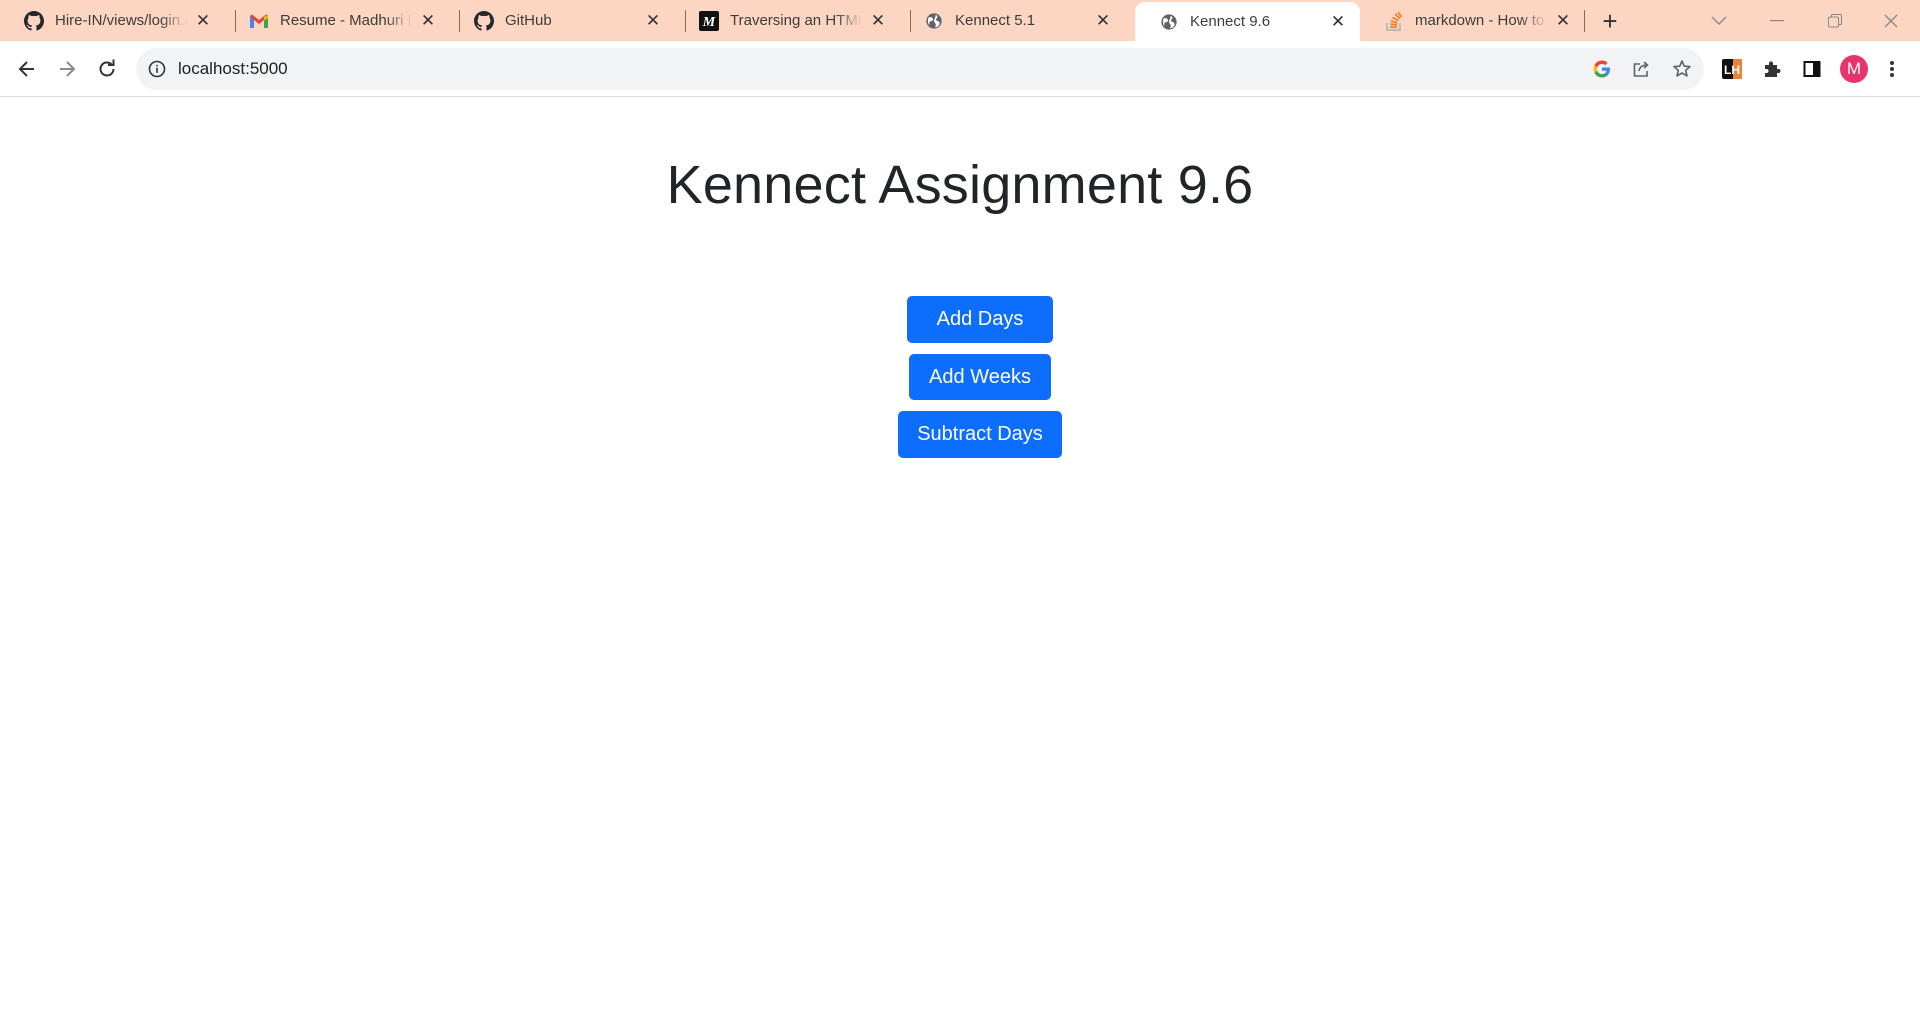 The height and width of the screenshot is (1016, 1920). What do you see at coordinates (1682, 69) in the screenshot?
I see `bookmark-star-icon` at bounding box center [1682, 69].